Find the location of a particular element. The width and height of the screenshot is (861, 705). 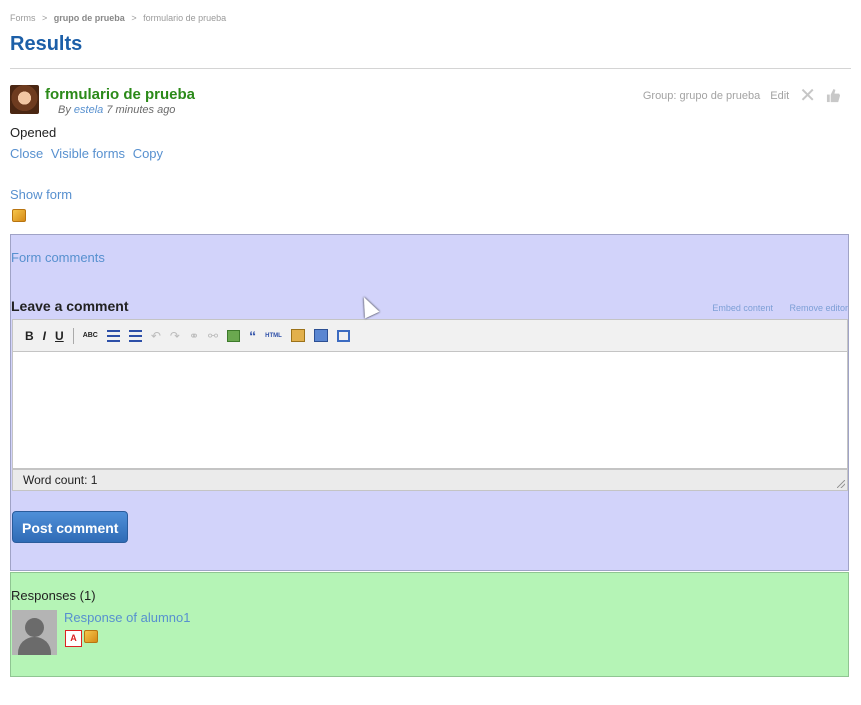

remove-editor-link: Remove editor is located at coordinates (818, 308).